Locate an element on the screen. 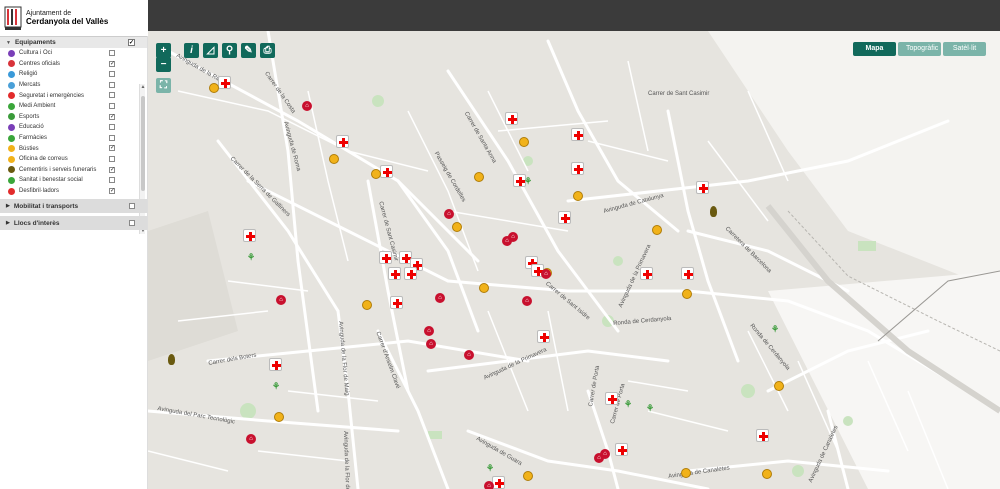 The width and height of the screenshot is (1000, 489). layer-item: Sanitat i benestar social is located at coordinates (73, 180).